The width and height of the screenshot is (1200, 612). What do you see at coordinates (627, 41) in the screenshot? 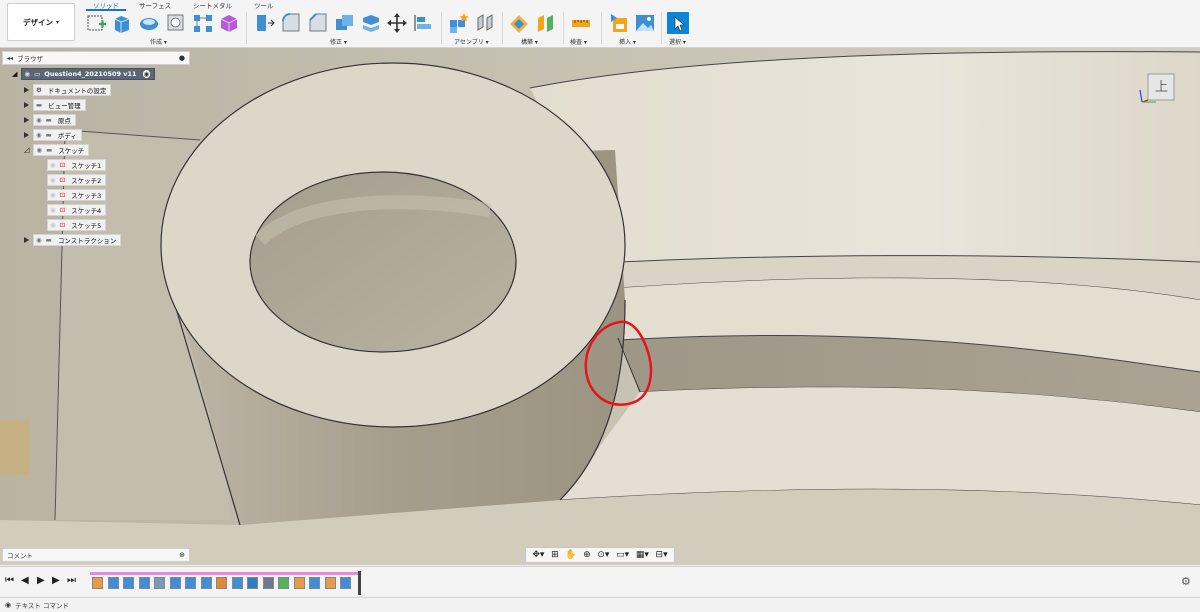
I see `group-insert-label: 挿入 ▾` at bounding box center [627, 41].